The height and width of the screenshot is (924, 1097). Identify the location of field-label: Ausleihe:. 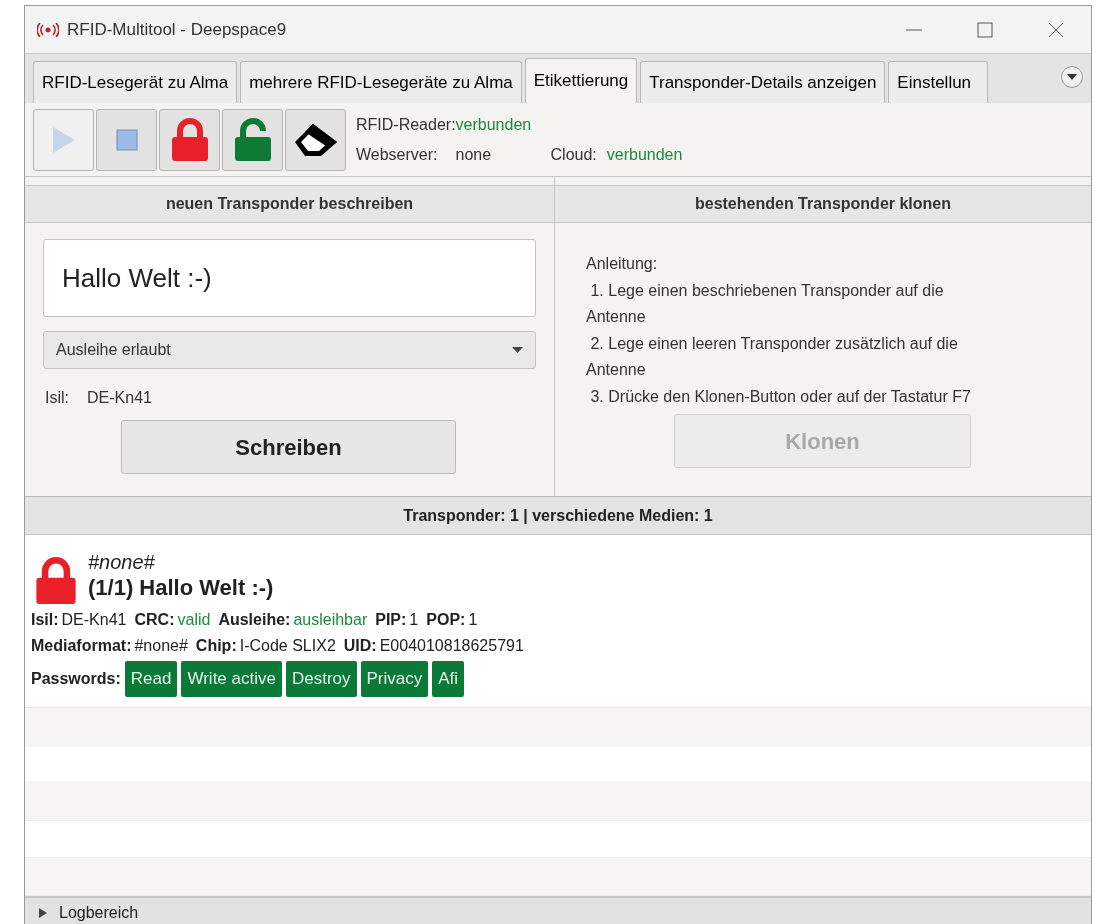
(254, 620).